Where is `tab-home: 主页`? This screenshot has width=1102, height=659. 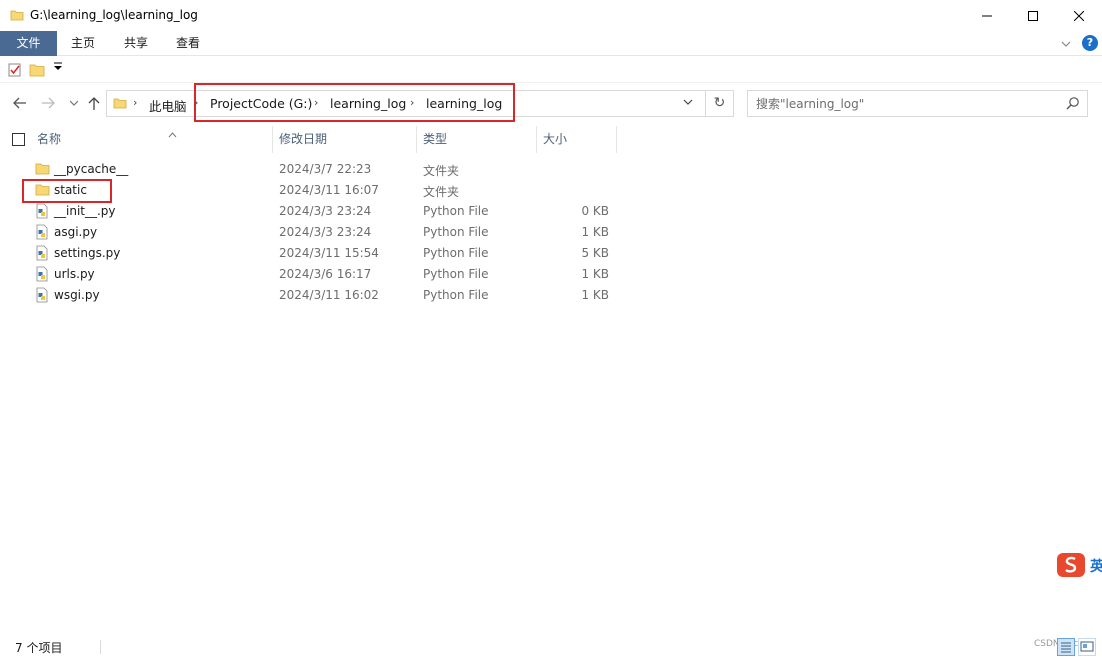
tab-home: 主页 is located at coordinates (83, 43).